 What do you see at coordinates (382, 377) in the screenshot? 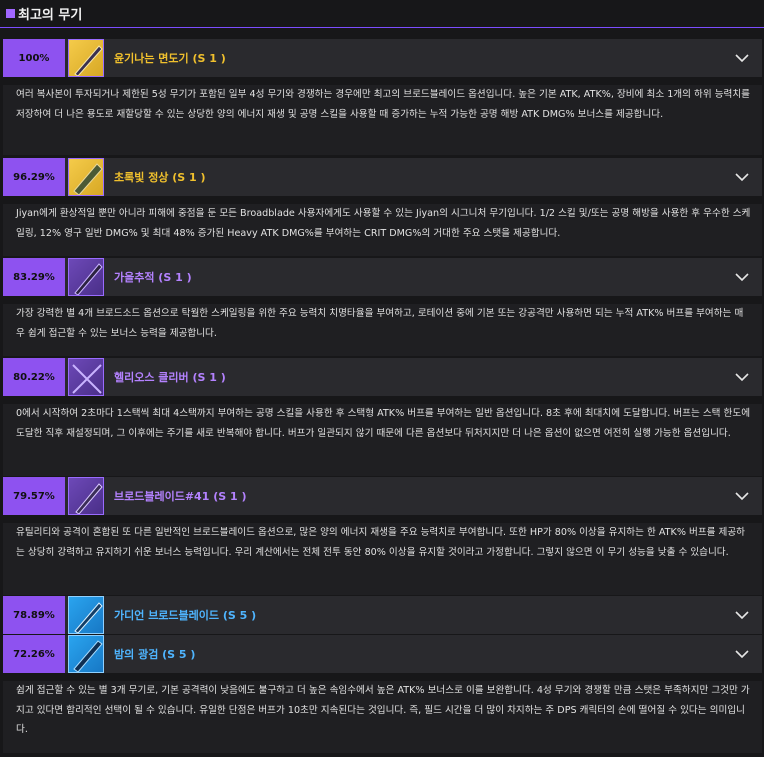
I see `weapon-row-4: 80.22% 헬리오스 클리버 (S 1 )` at bounding box center [382, 377].